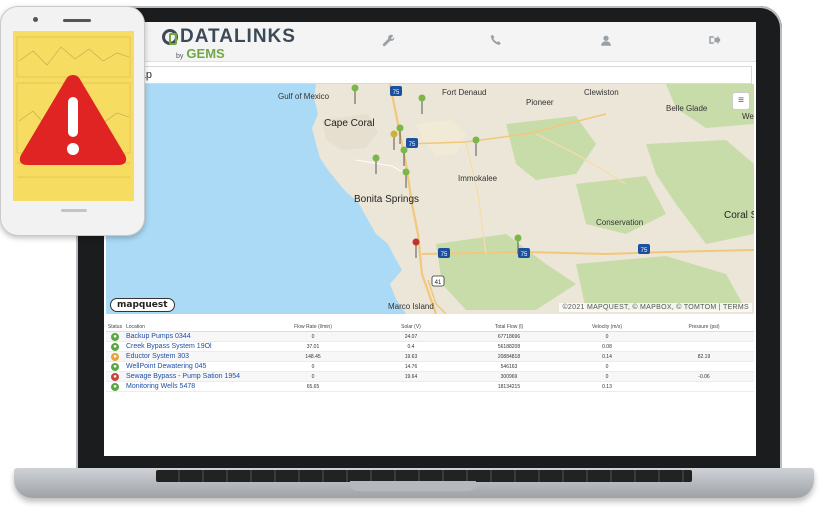 This screenshot has width=825, height=518. What do you see at coordinates (416, 248) in the screenshot?
I see `map-pin-alarm` at bounding box center [416, 248].